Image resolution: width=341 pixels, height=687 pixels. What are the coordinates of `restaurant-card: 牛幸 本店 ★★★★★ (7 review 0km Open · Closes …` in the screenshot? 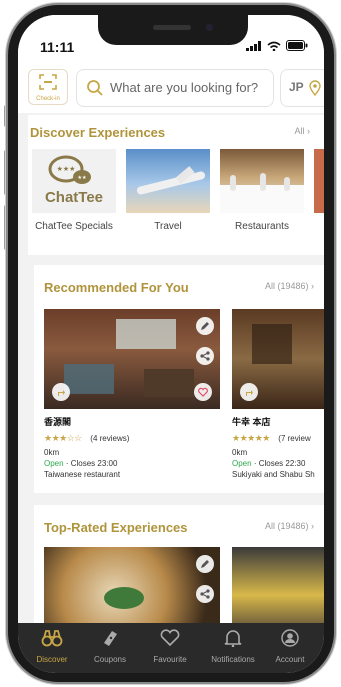 It's located at (278, 394).